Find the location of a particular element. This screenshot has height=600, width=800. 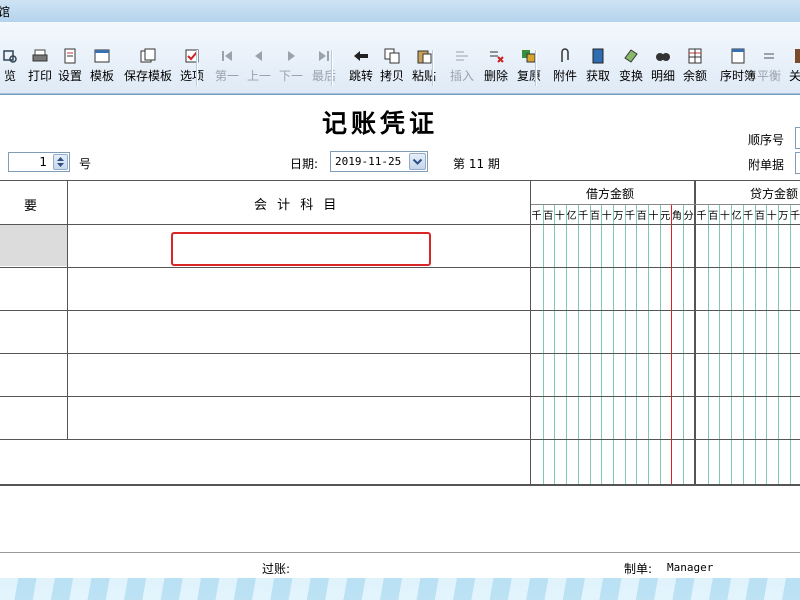

toolbar-button-label: 保存模板 is located at coordinates (148, 76).